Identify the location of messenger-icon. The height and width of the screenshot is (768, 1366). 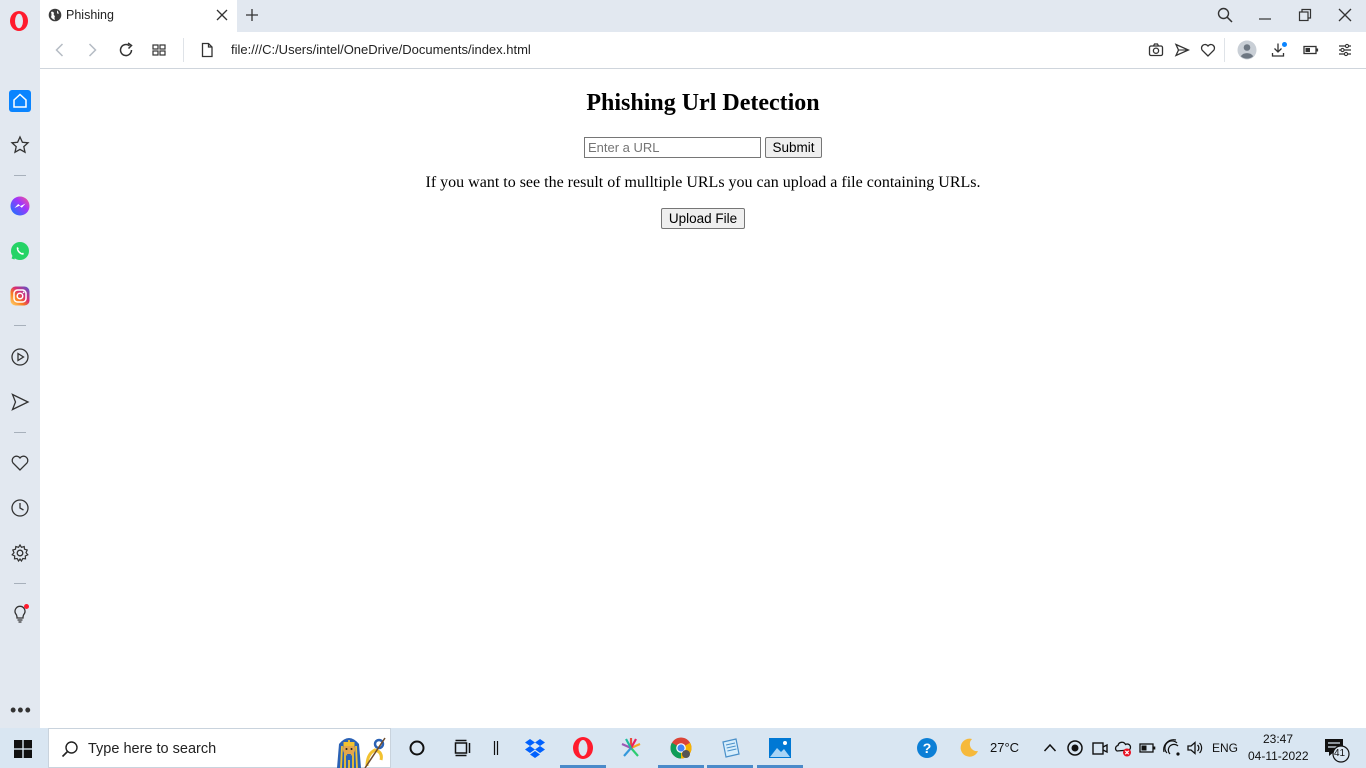
(20, 206).